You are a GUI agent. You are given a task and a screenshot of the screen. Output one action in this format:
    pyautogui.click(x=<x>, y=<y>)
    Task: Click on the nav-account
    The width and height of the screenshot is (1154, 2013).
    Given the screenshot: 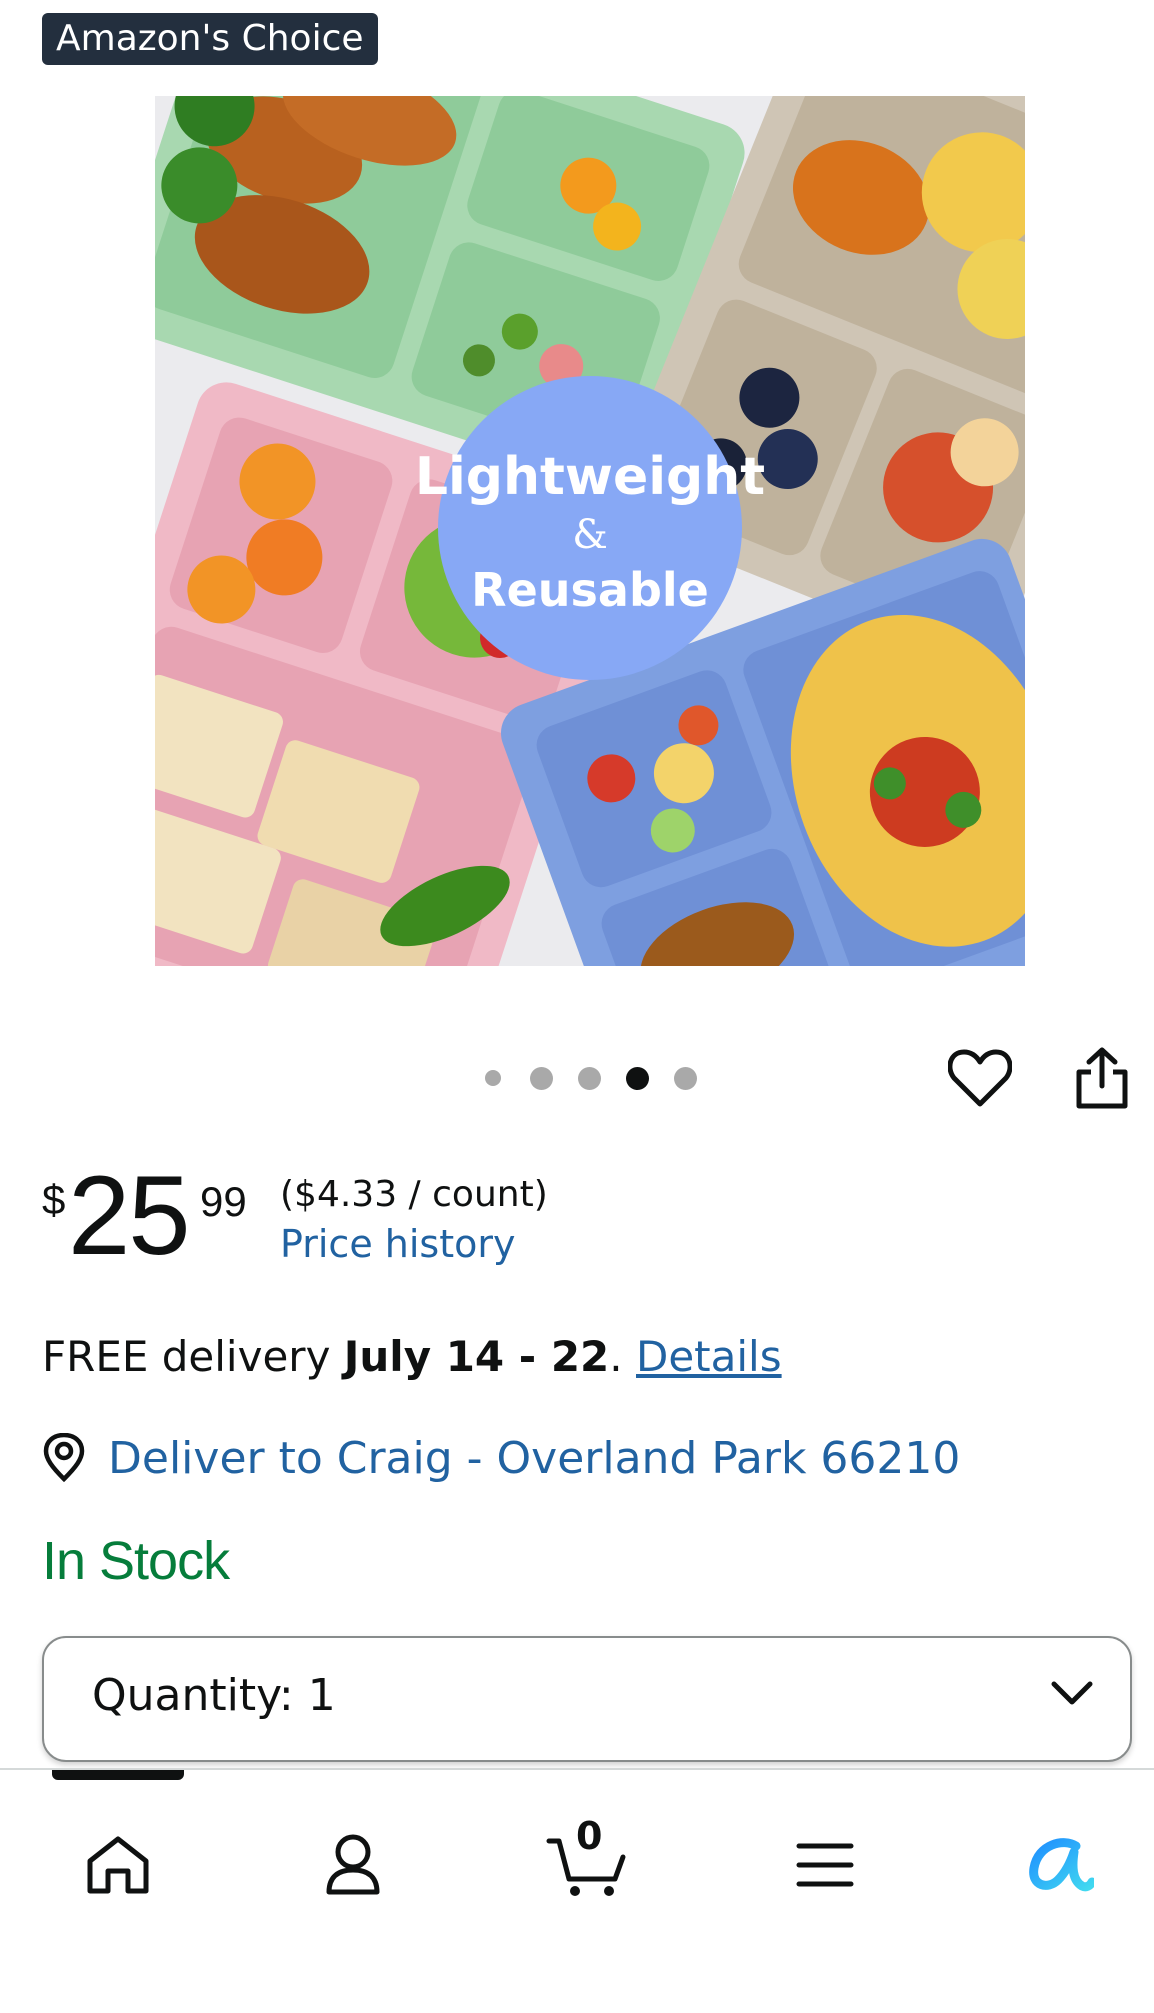 What is the action you would take?
    pyautogui.click(x=353, y=1865)
    